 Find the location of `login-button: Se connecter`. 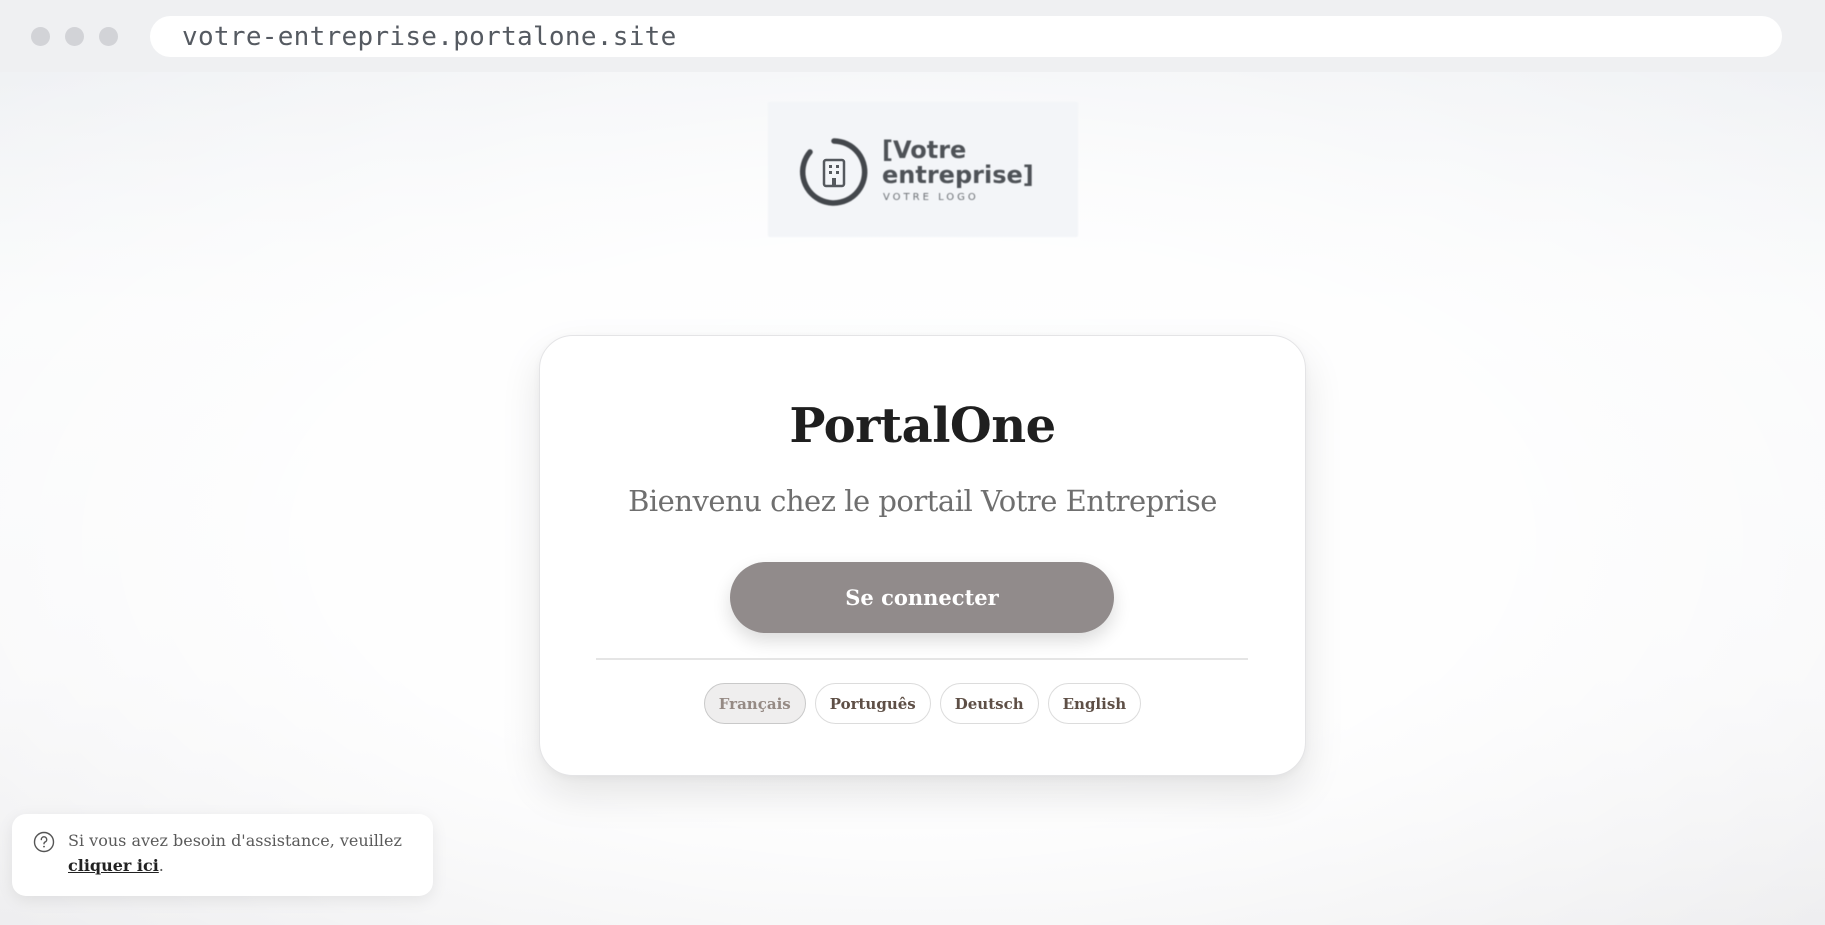

login-button: Se connecter is located at coordinates (922, 597).